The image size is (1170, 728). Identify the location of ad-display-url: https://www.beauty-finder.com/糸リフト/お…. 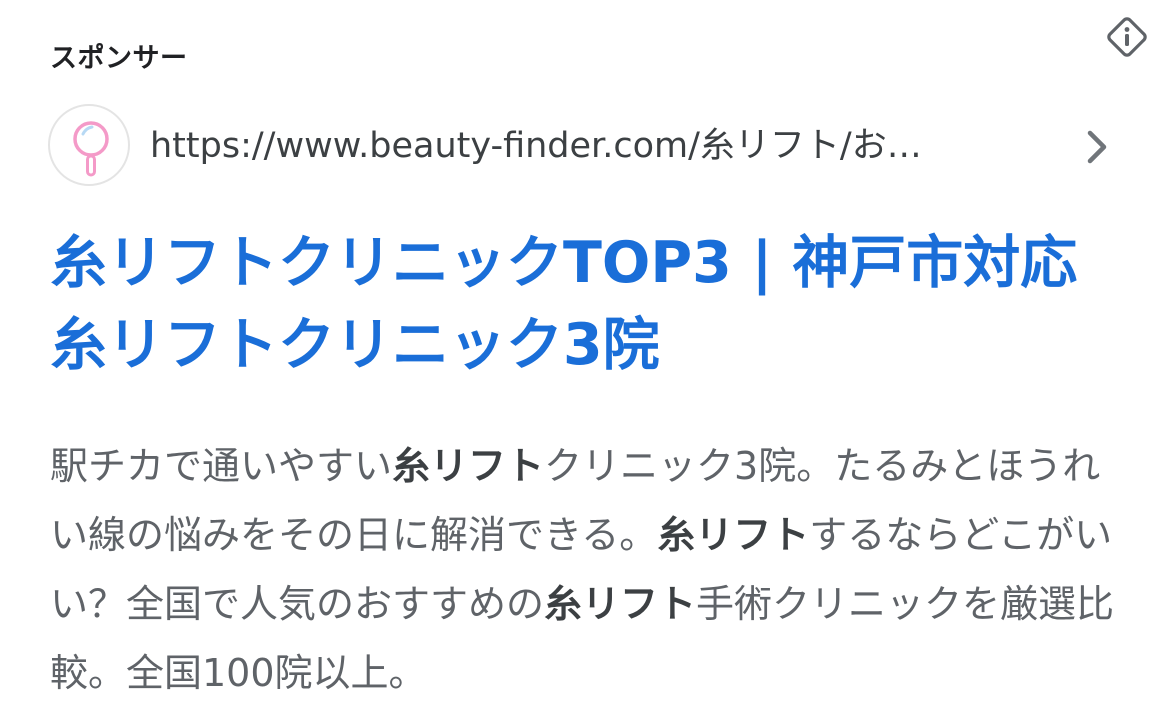
(536, 146).